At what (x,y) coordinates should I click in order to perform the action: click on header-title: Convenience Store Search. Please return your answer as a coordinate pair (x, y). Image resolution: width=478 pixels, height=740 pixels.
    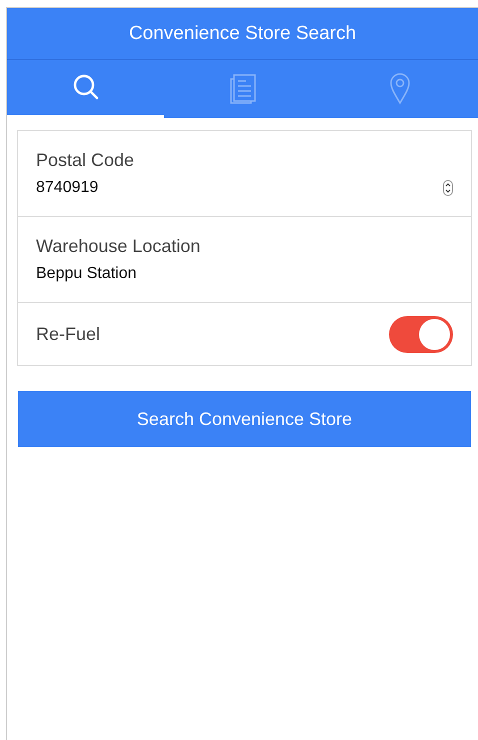
    Looking at the image, I should click on (242, 33).